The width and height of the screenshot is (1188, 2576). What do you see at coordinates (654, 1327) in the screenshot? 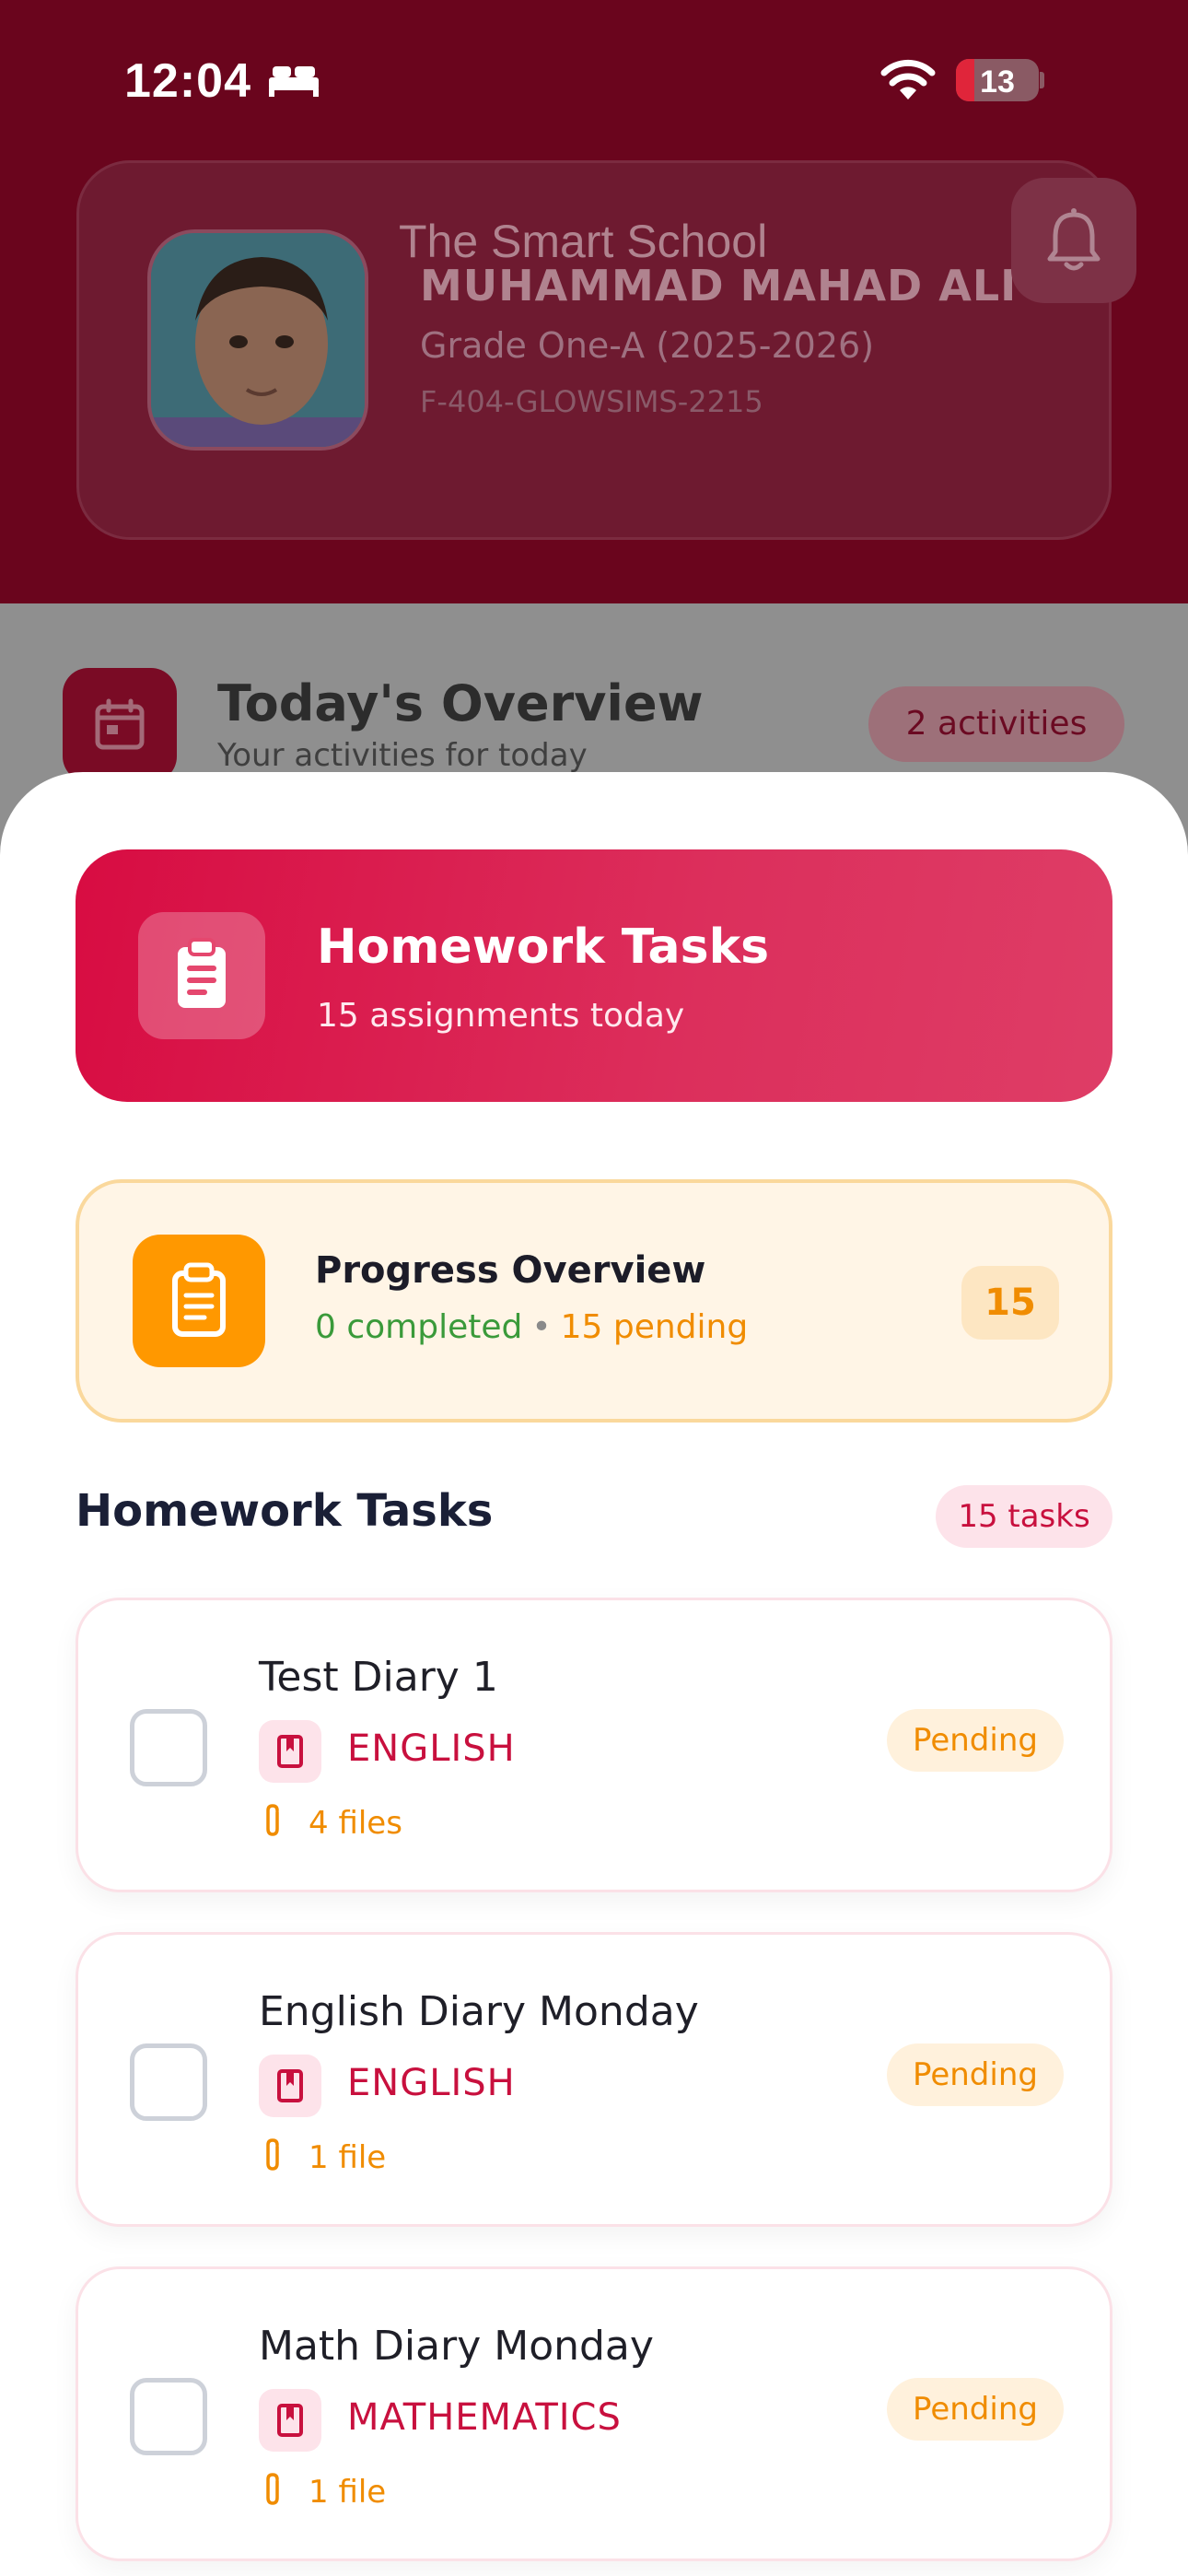
I see `pending-count: 15 pending` at bounding box center [654, 1327].